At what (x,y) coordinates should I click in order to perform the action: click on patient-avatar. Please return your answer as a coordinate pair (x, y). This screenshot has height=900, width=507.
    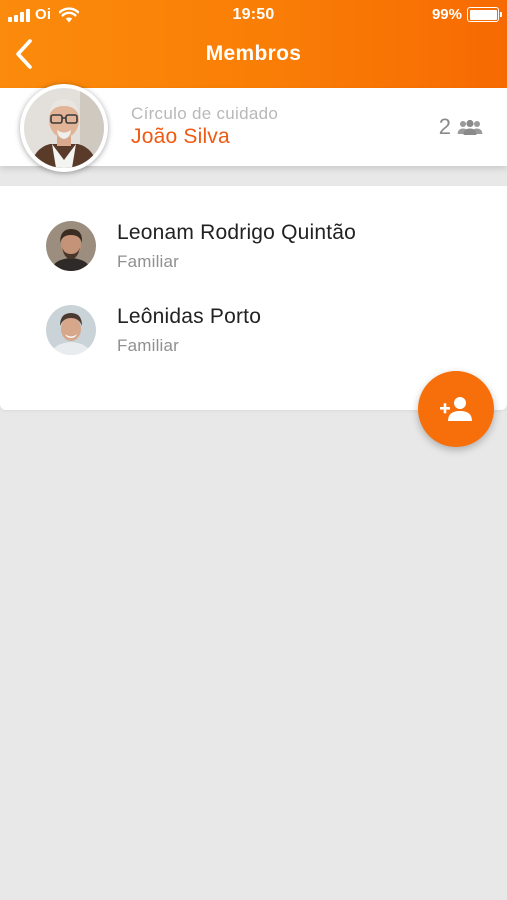
    Looking at the image, I should click on (64, 128).